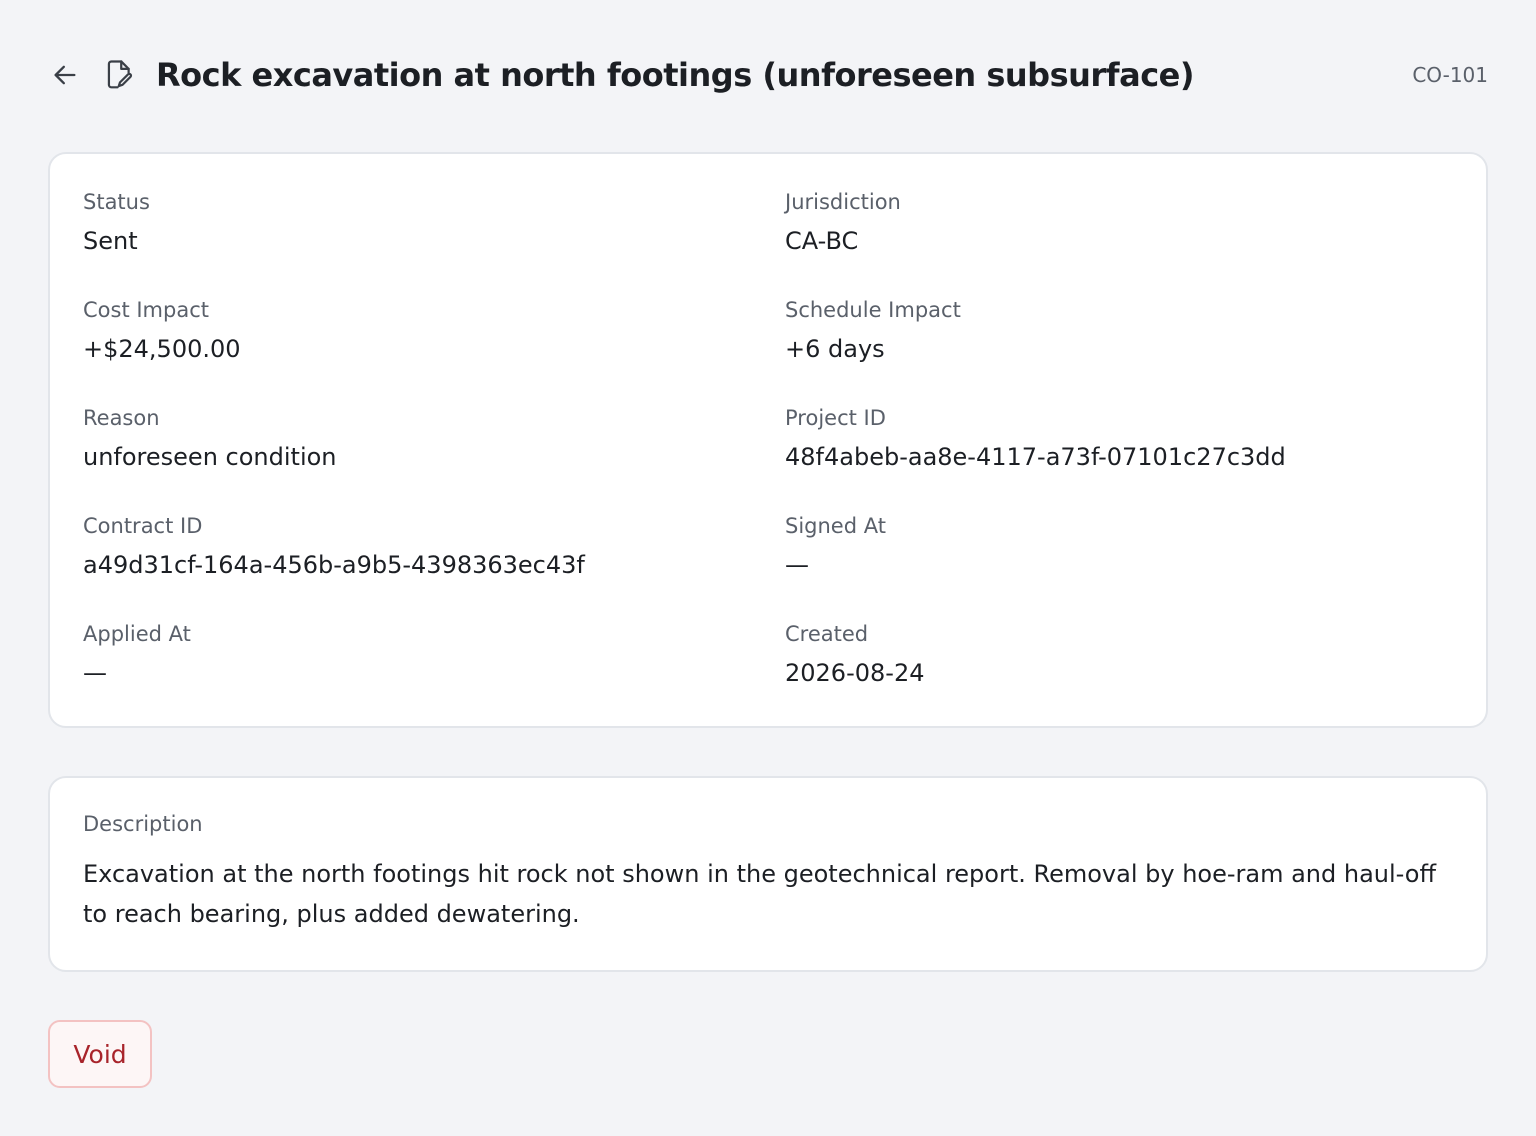 The width and height of the screenshot is (1536, 1136). What do you see at coordinates (1119, 672) in the screenshot?
I see `field-created: Created 2026-08-24` at bounding box center [1119, 672].